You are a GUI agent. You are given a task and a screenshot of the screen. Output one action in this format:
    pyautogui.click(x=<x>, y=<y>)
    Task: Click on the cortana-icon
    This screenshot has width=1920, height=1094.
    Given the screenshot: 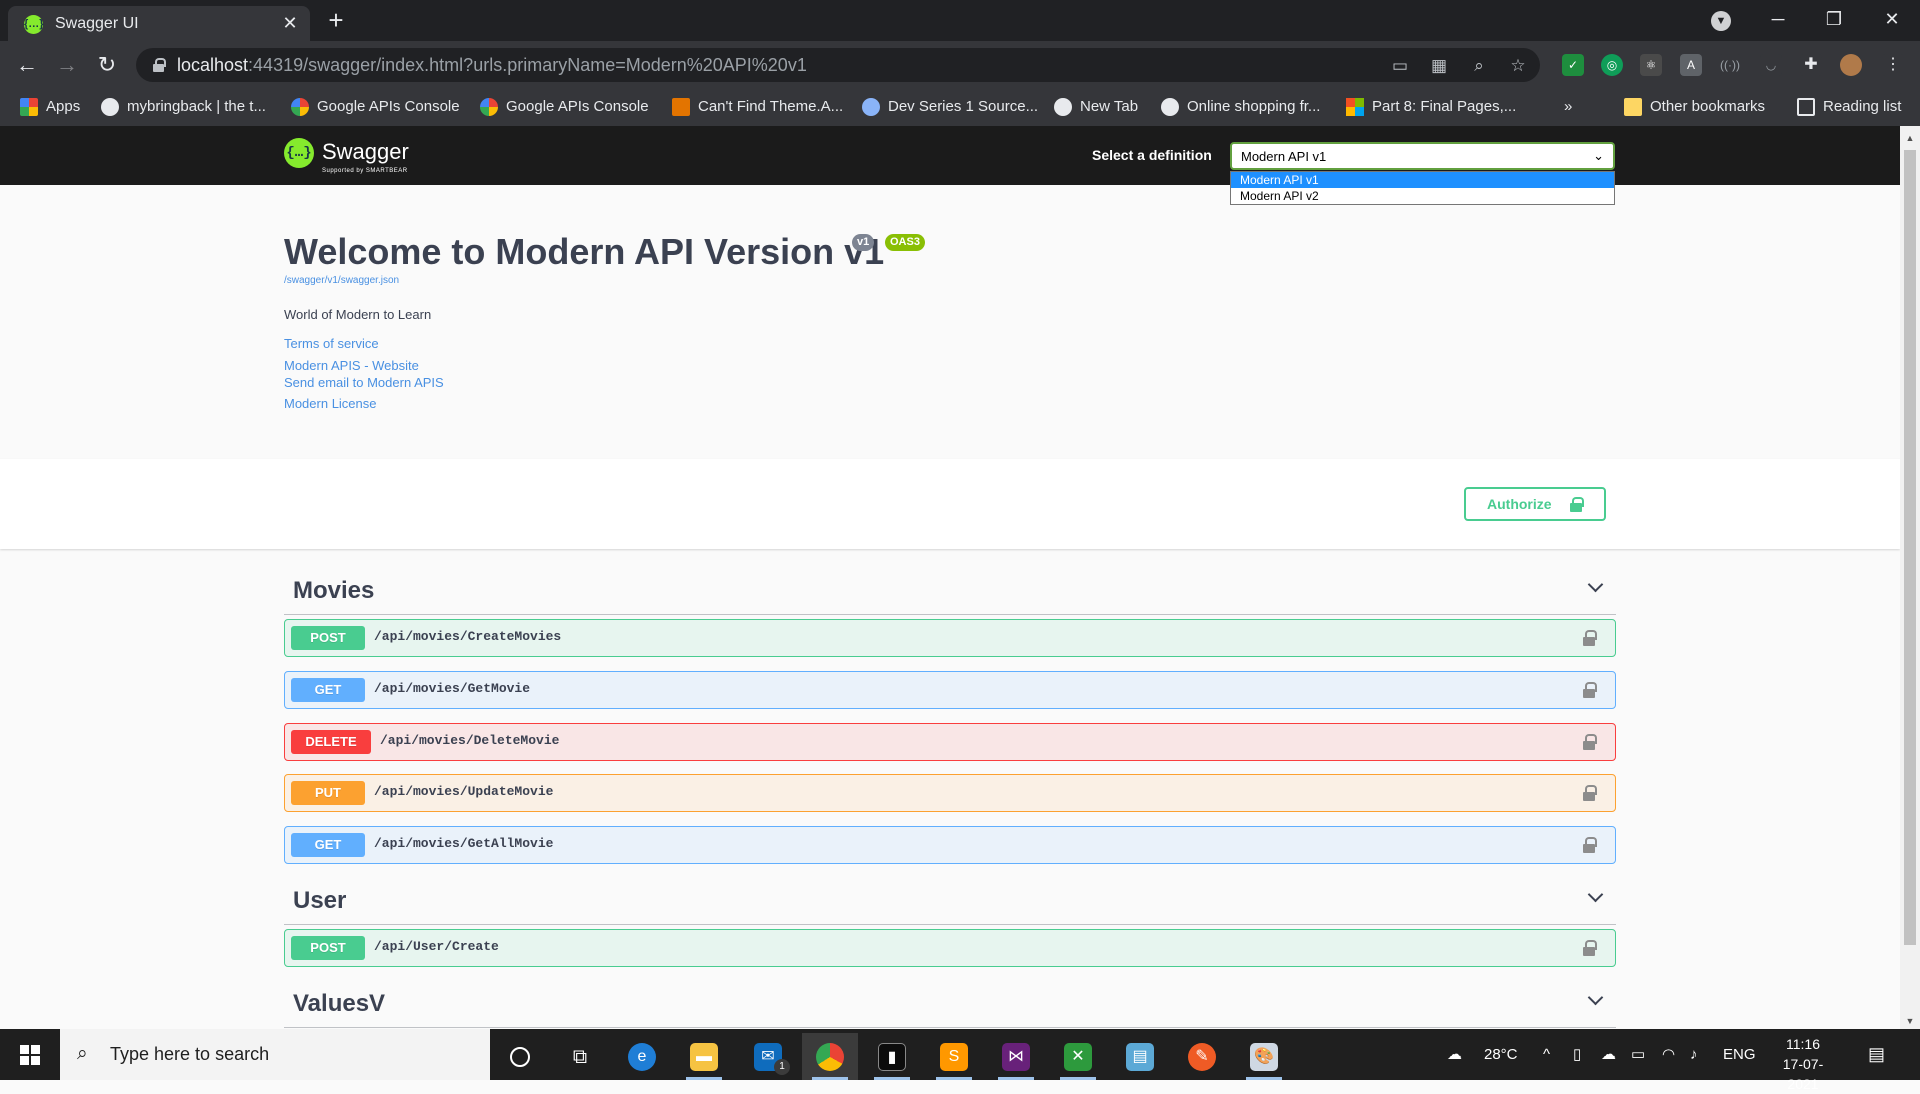 What is the action you would take?
    pyautogui.click(x=520, y=1056)
    